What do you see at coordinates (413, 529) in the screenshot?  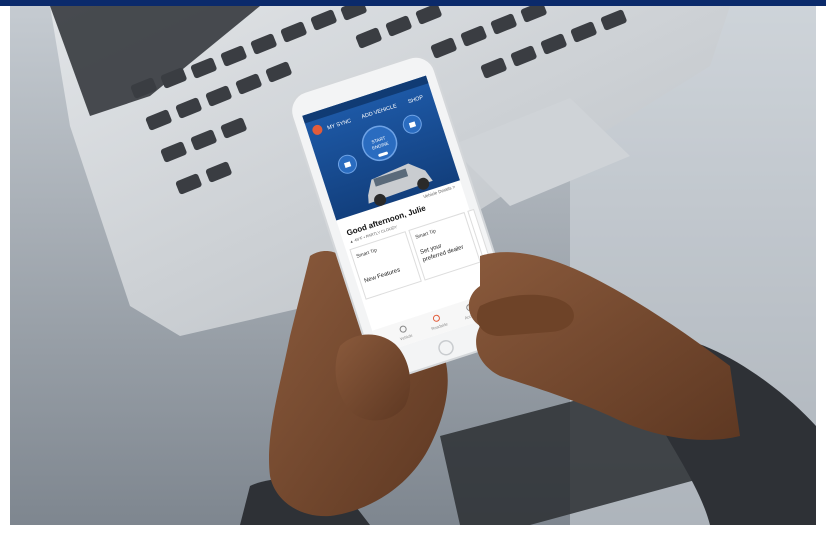 I see `bottom-margin` at bounding box center [413, 529].